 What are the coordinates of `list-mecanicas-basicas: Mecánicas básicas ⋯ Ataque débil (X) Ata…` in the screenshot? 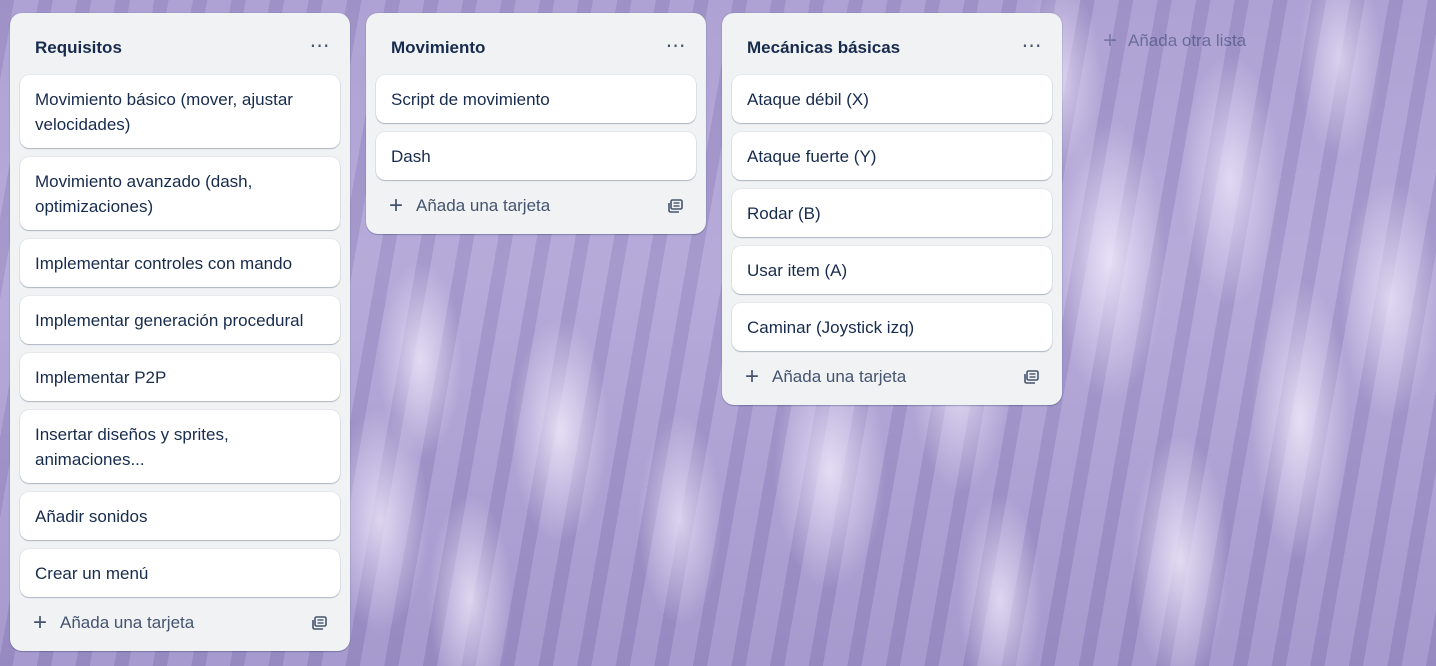 It's located at (892, 209).